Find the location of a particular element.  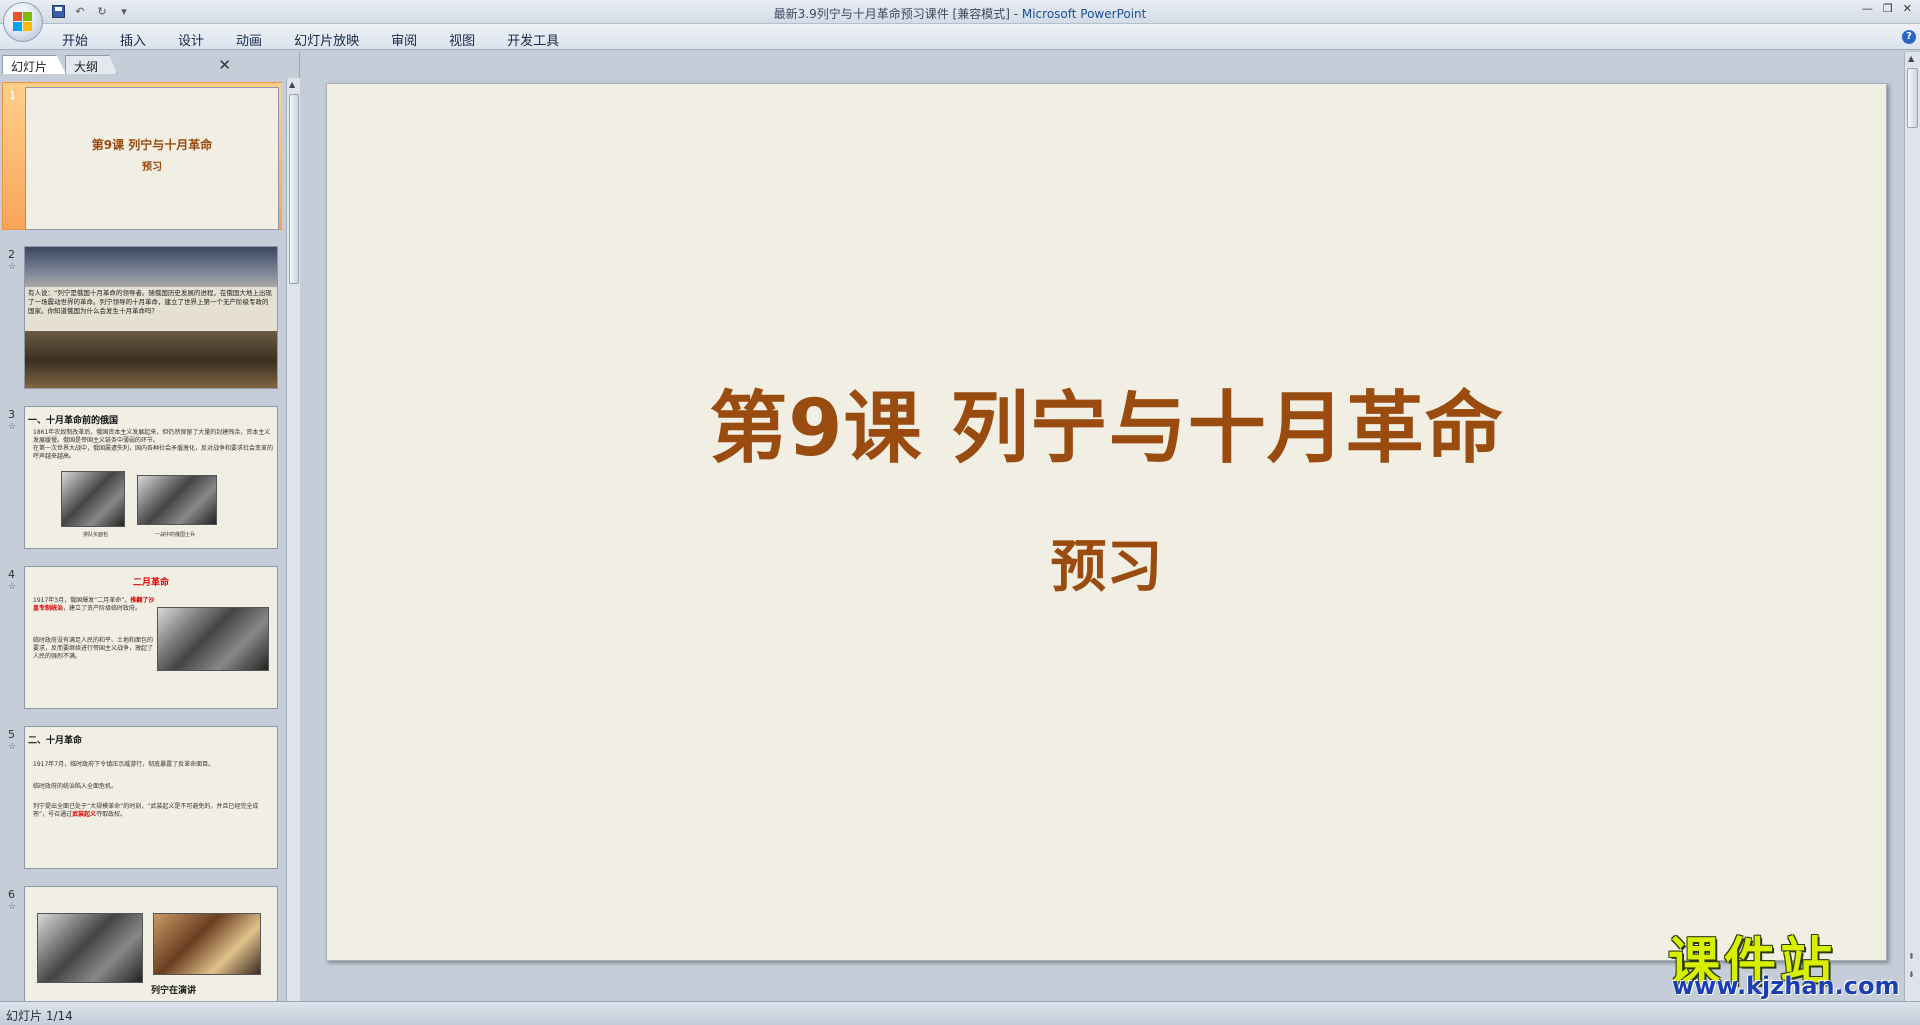

slide-scrollbar: ▲ ⇞ ⇟ is located at coordinates (1912, 526).